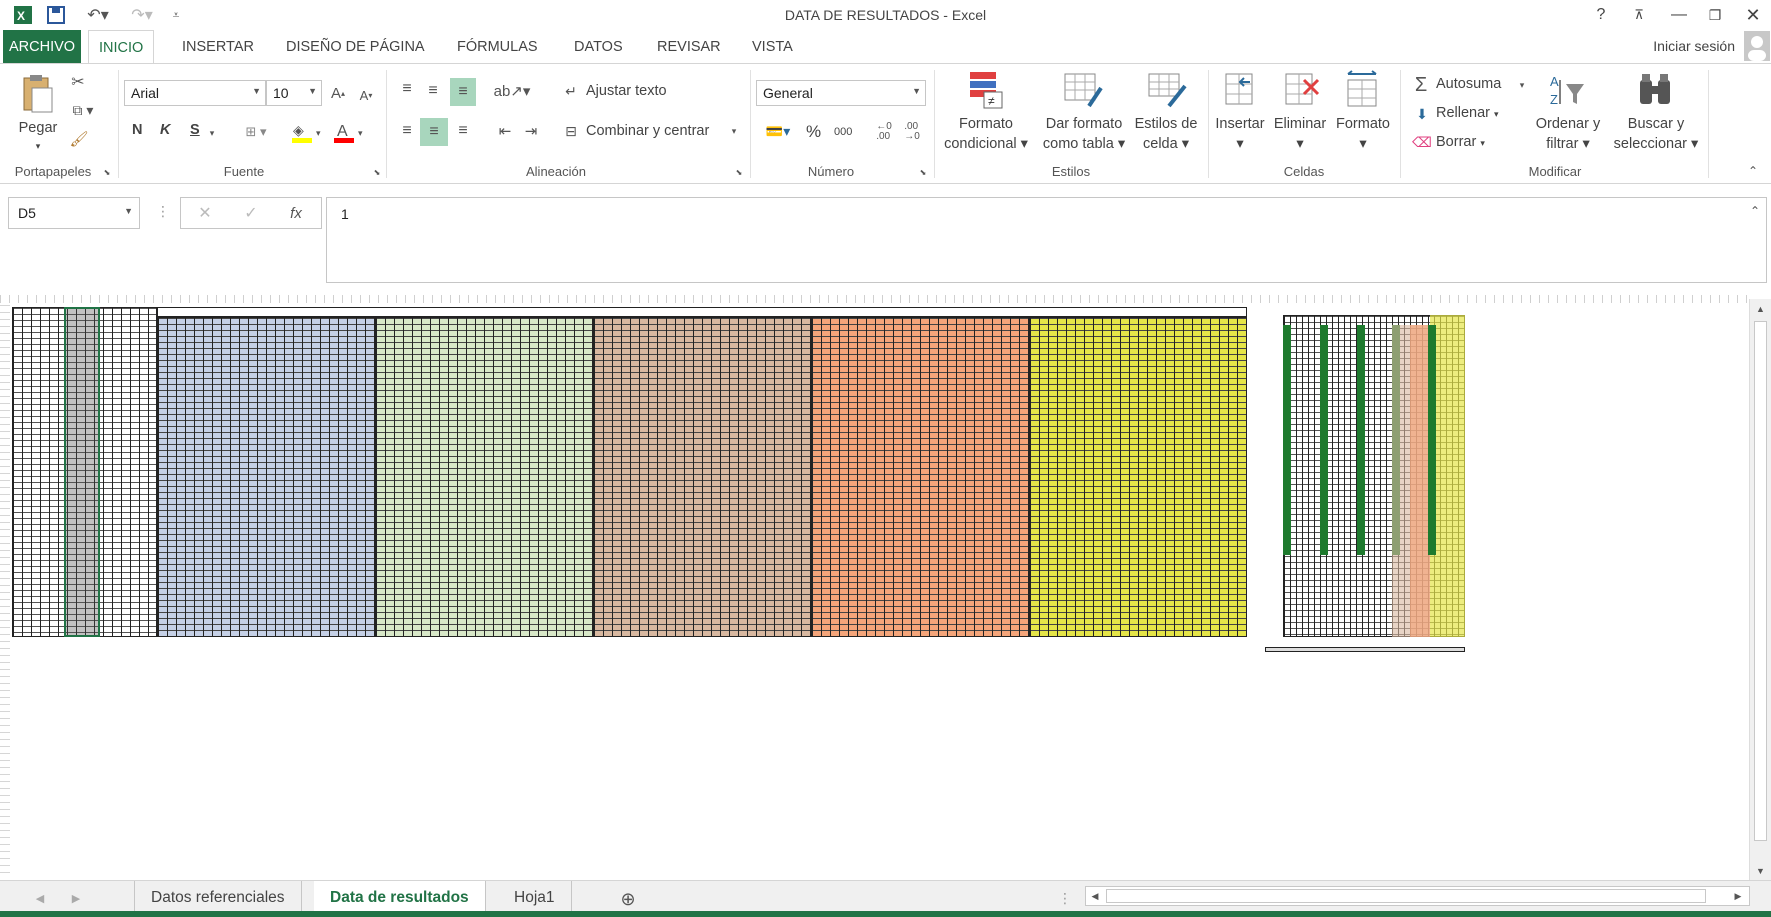 This screenshot has height=917, width=1771. Describe the element at coordinates (38, 94) in the screenshot. I see `paste-icon` at that location.